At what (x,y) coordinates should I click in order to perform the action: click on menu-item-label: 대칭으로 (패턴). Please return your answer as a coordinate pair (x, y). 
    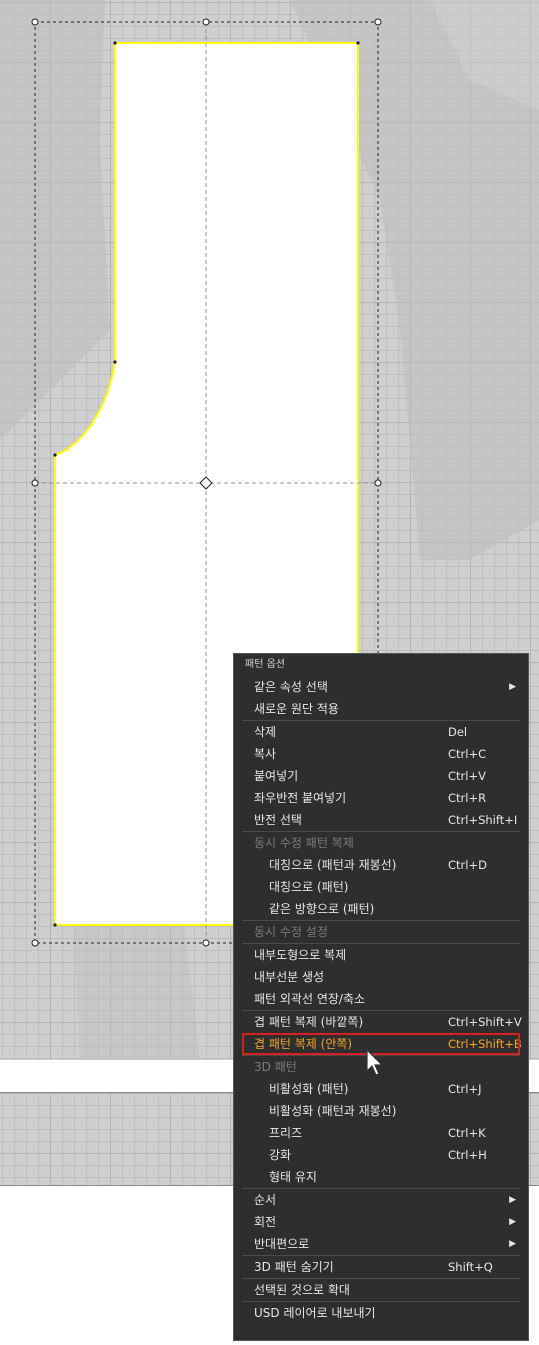
    Looking at the image, I should click on (309, 887).